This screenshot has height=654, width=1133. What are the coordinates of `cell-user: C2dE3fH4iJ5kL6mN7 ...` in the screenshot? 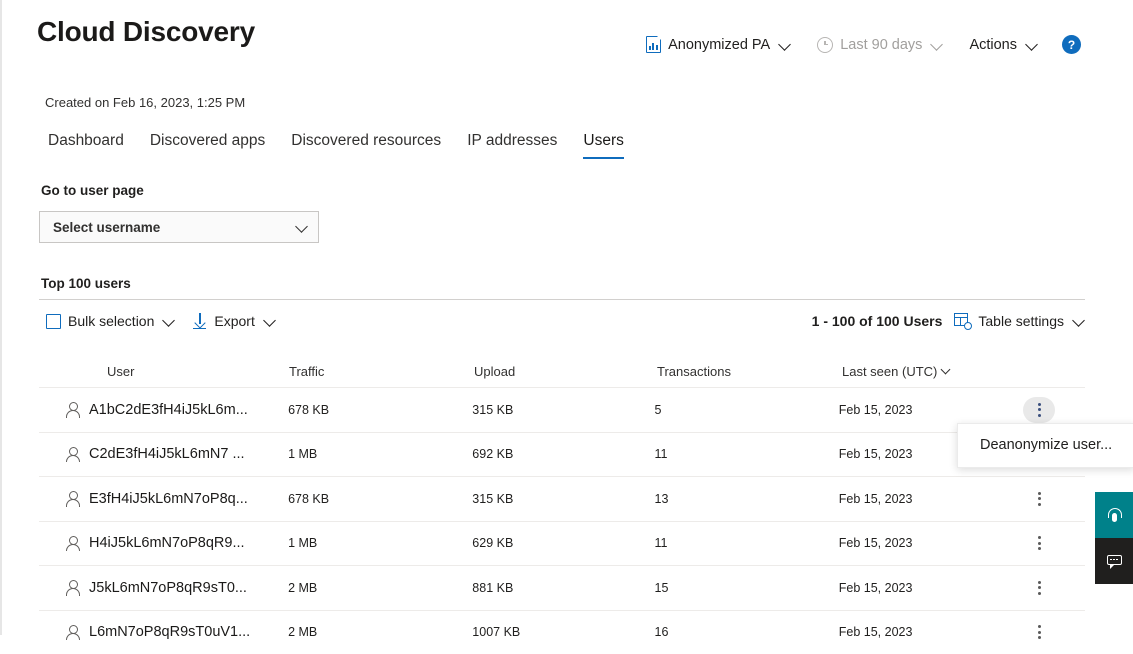 It's located at (163, 454).